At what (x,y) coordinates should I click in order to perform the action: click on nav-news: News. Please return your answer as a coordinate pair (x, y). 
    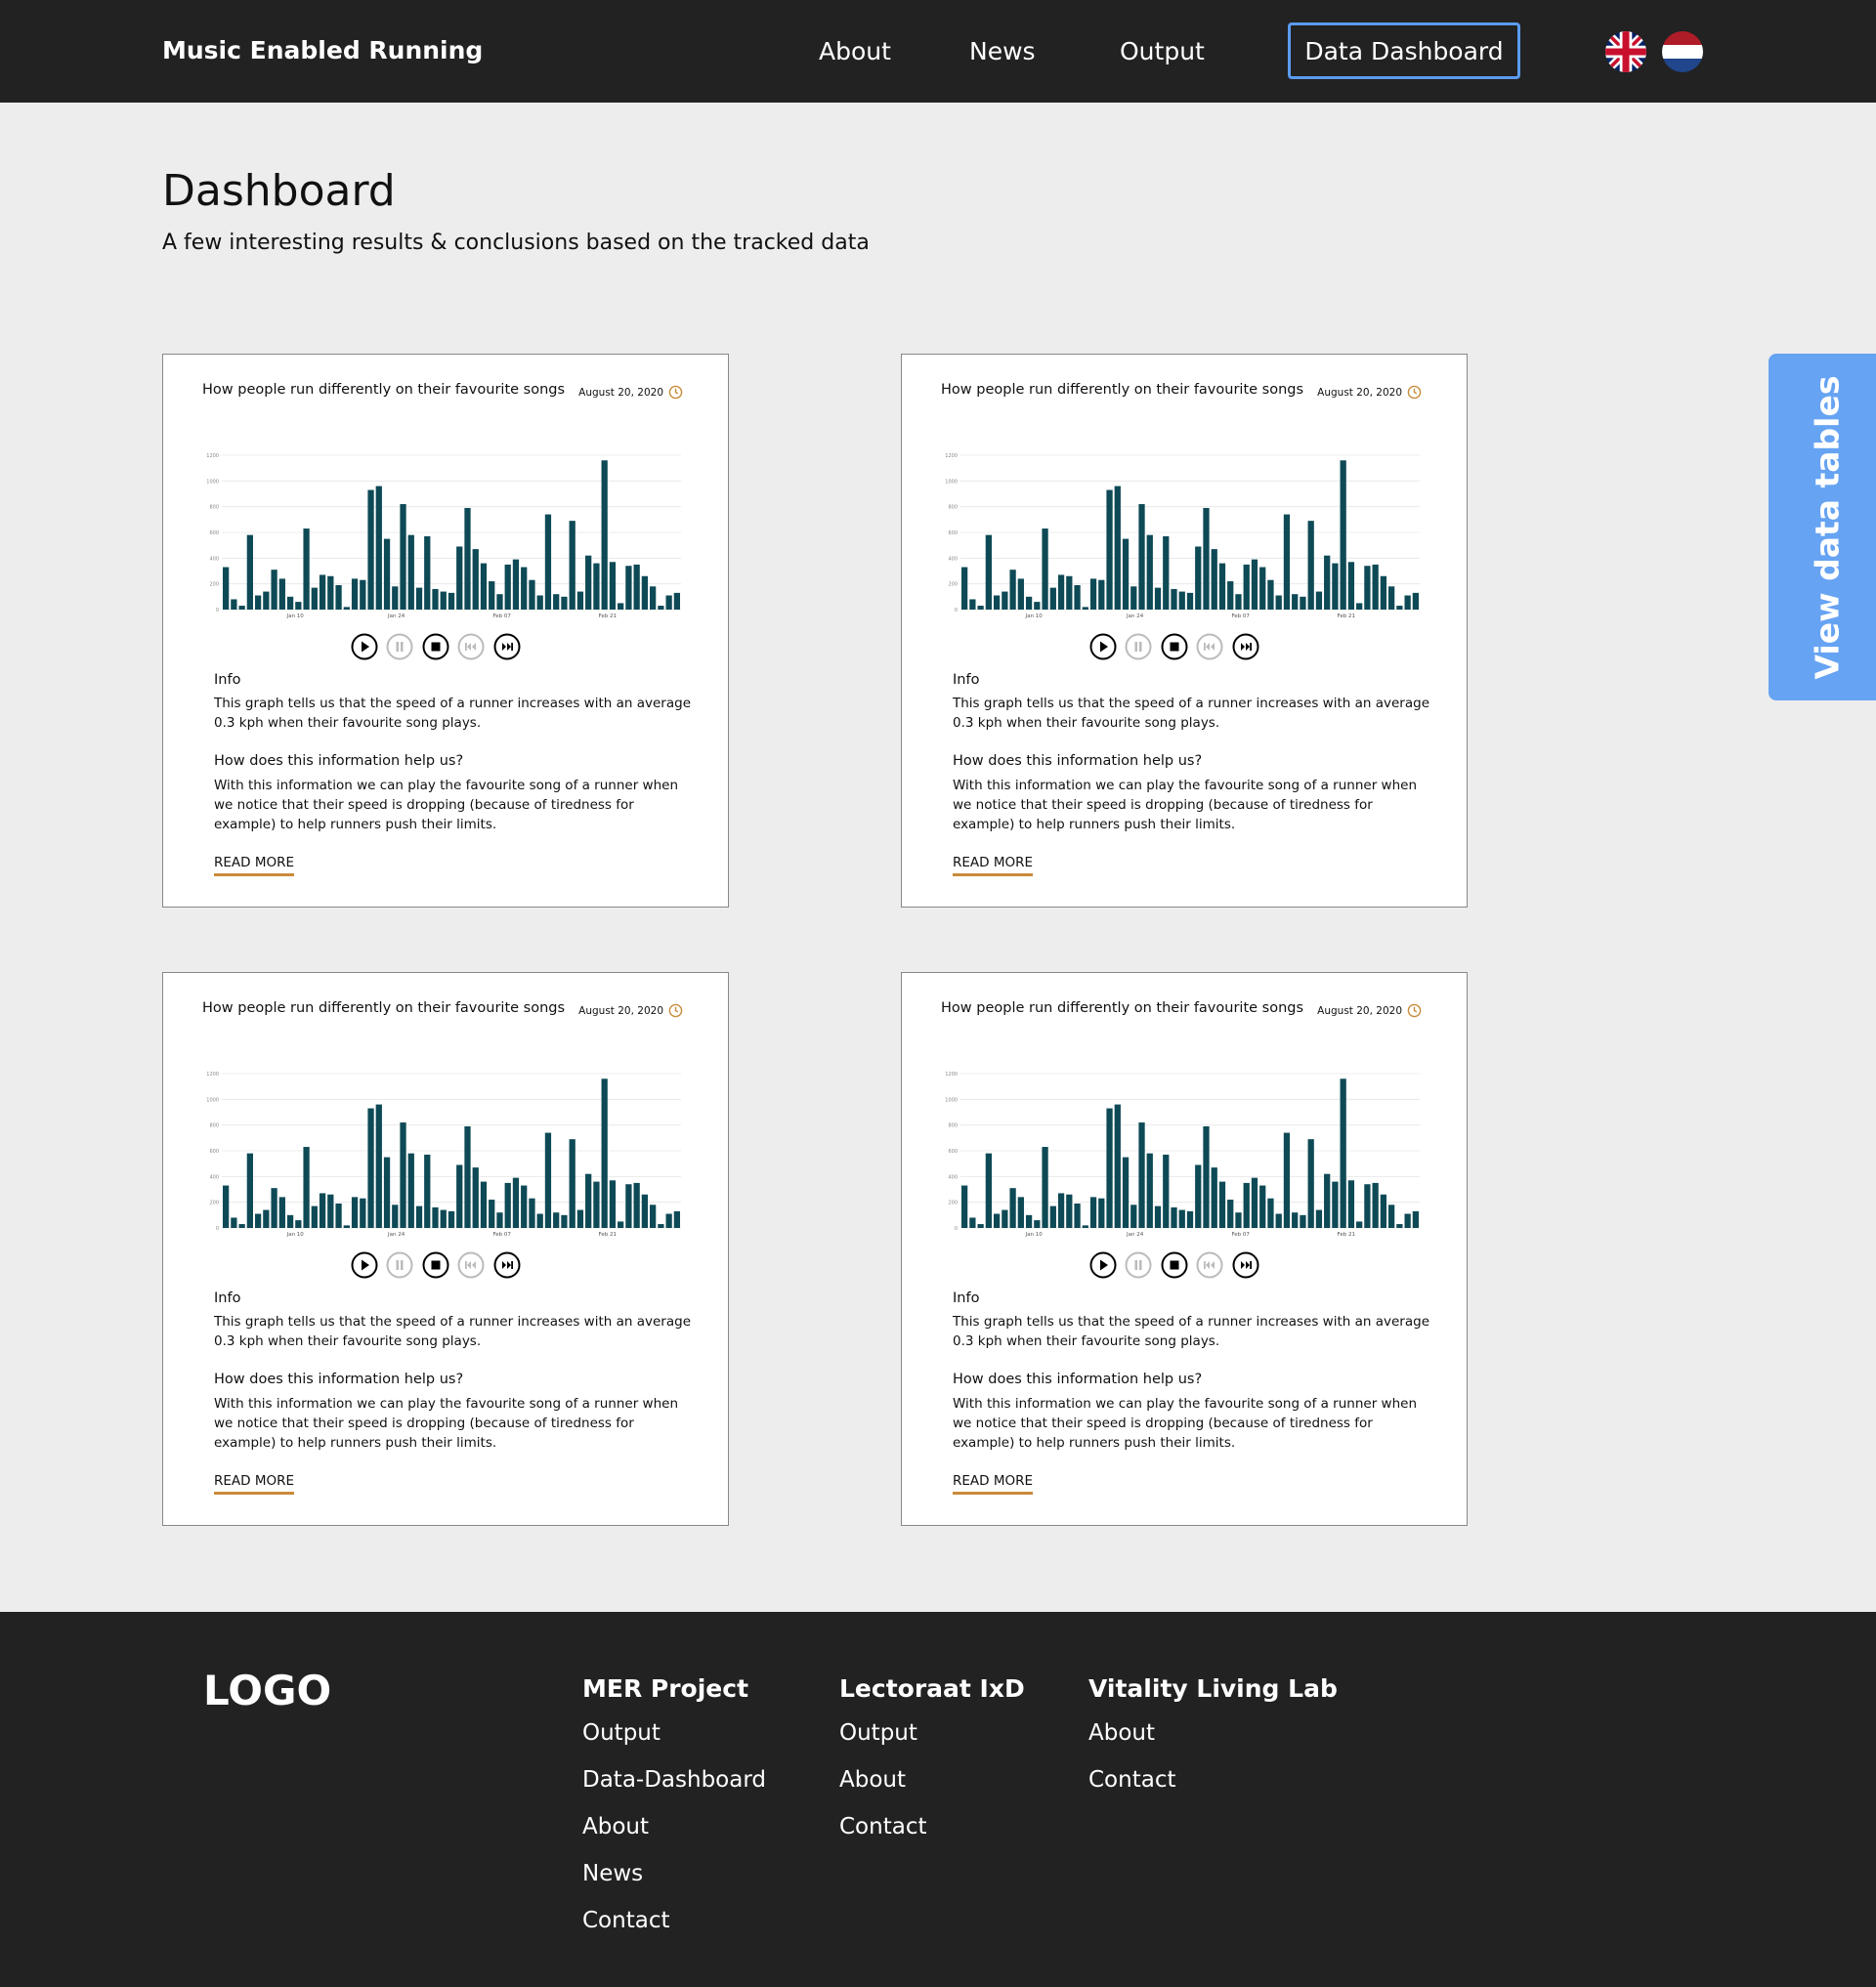
    Looking at the image, I should click on (1002, 51).